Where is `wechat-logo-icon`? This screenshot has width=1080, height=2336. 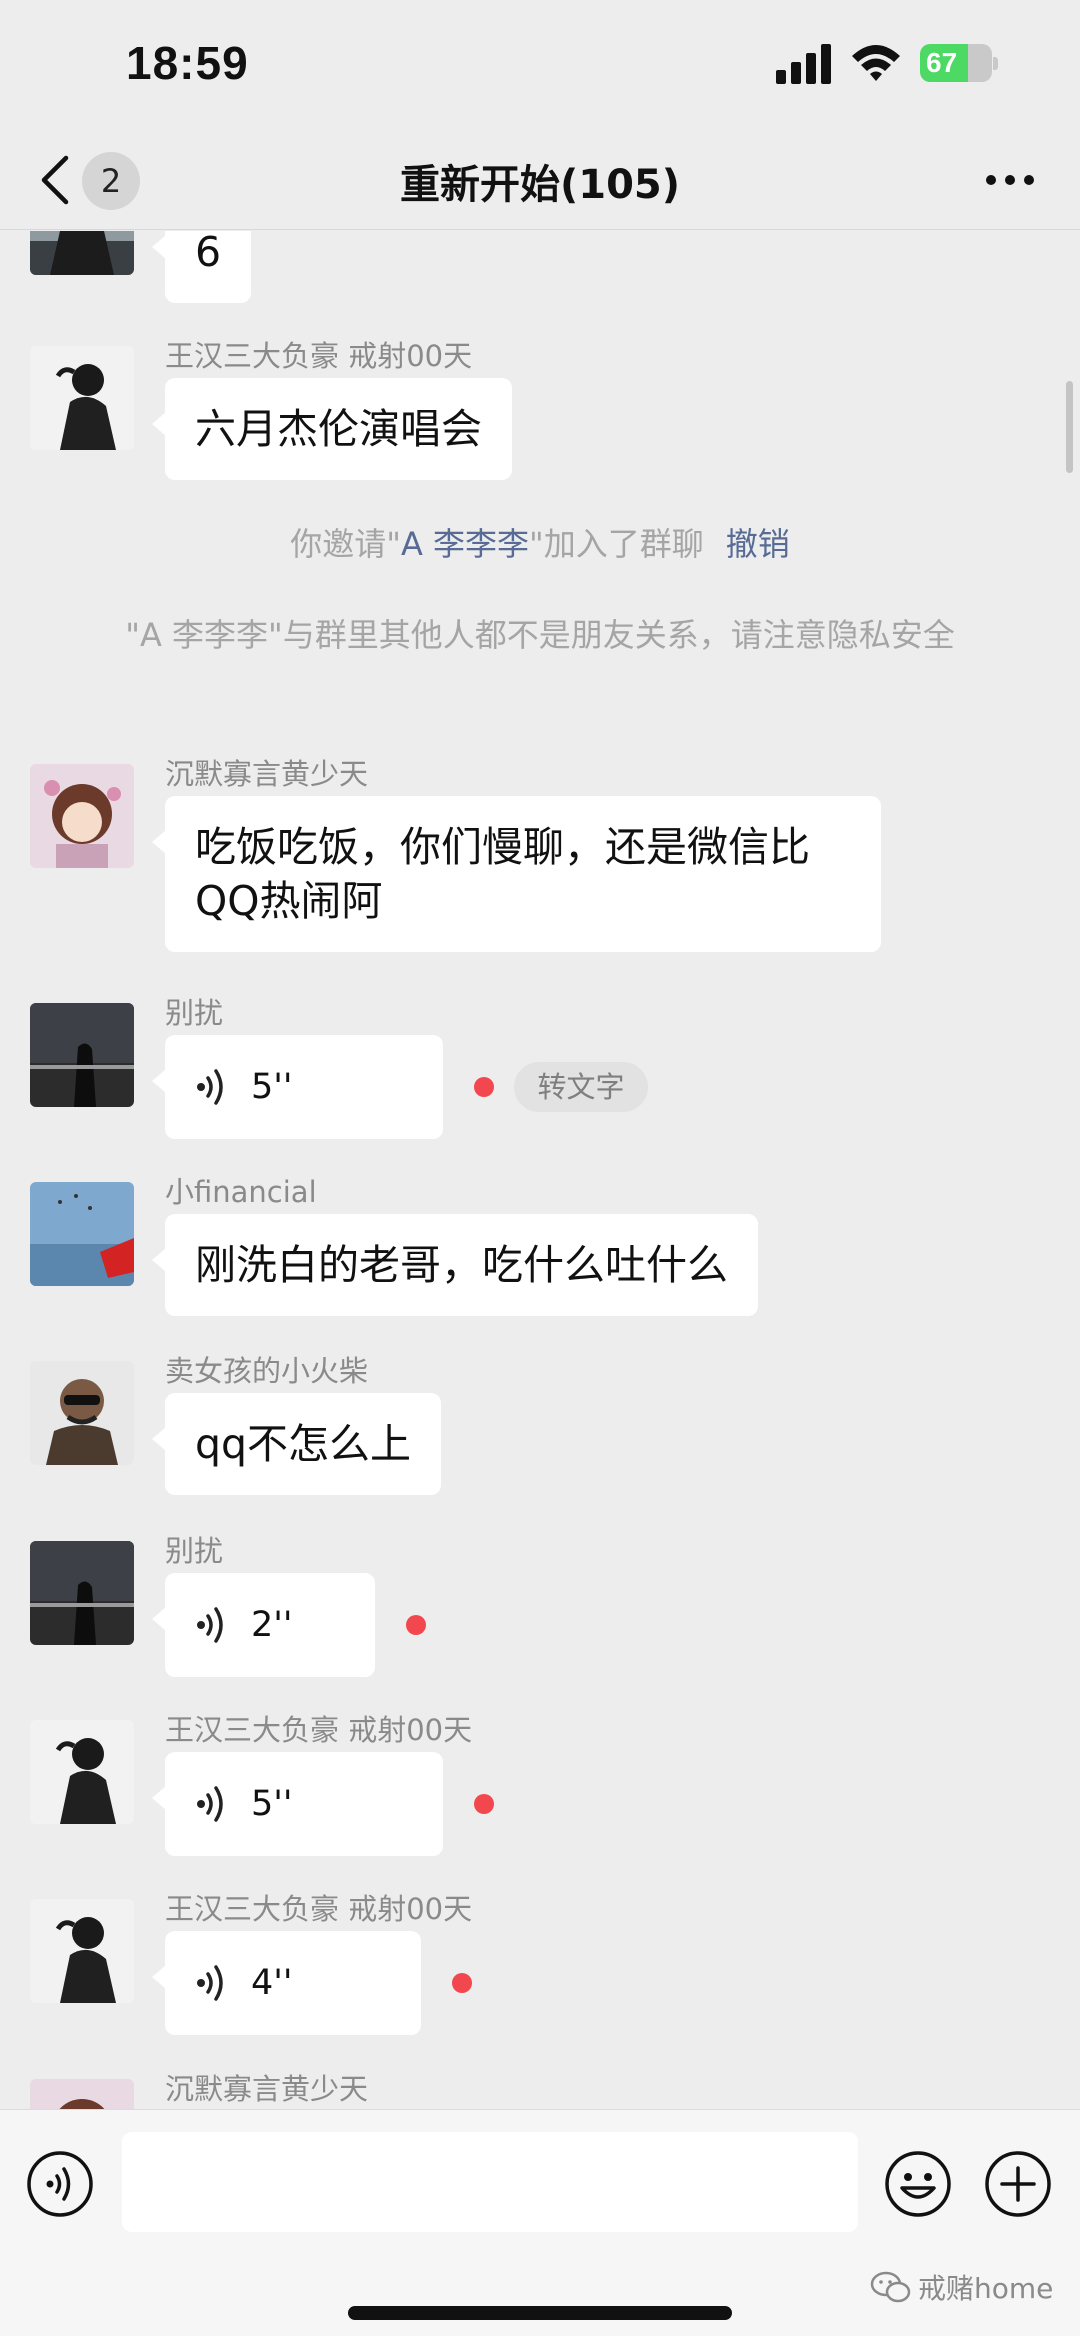
wechat-logo-icon is located at coordinates (890, 2287).